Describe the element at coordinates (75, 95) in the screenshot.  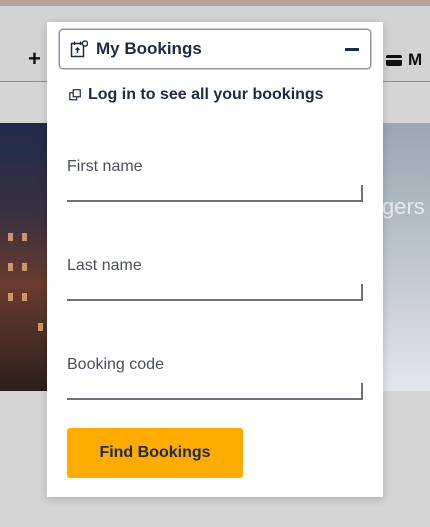
I see `external-link-icon` at that location.